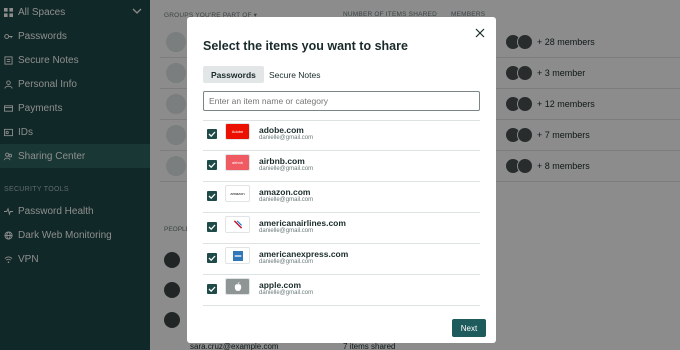 This screenshot has width=680, height=350. I want to click on adobe-logo: Adobe, so click(237, 131).